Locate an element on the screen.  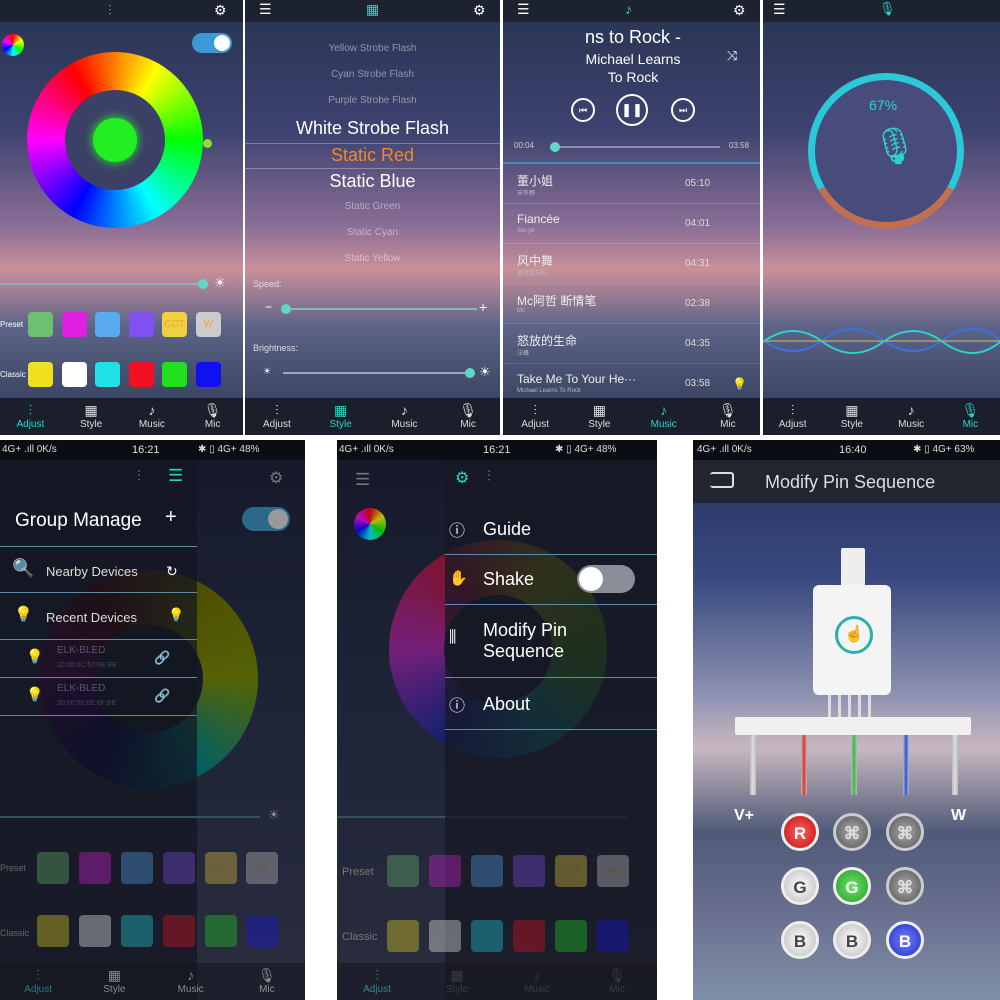
power-toggle is located at coordinates (266, 519).